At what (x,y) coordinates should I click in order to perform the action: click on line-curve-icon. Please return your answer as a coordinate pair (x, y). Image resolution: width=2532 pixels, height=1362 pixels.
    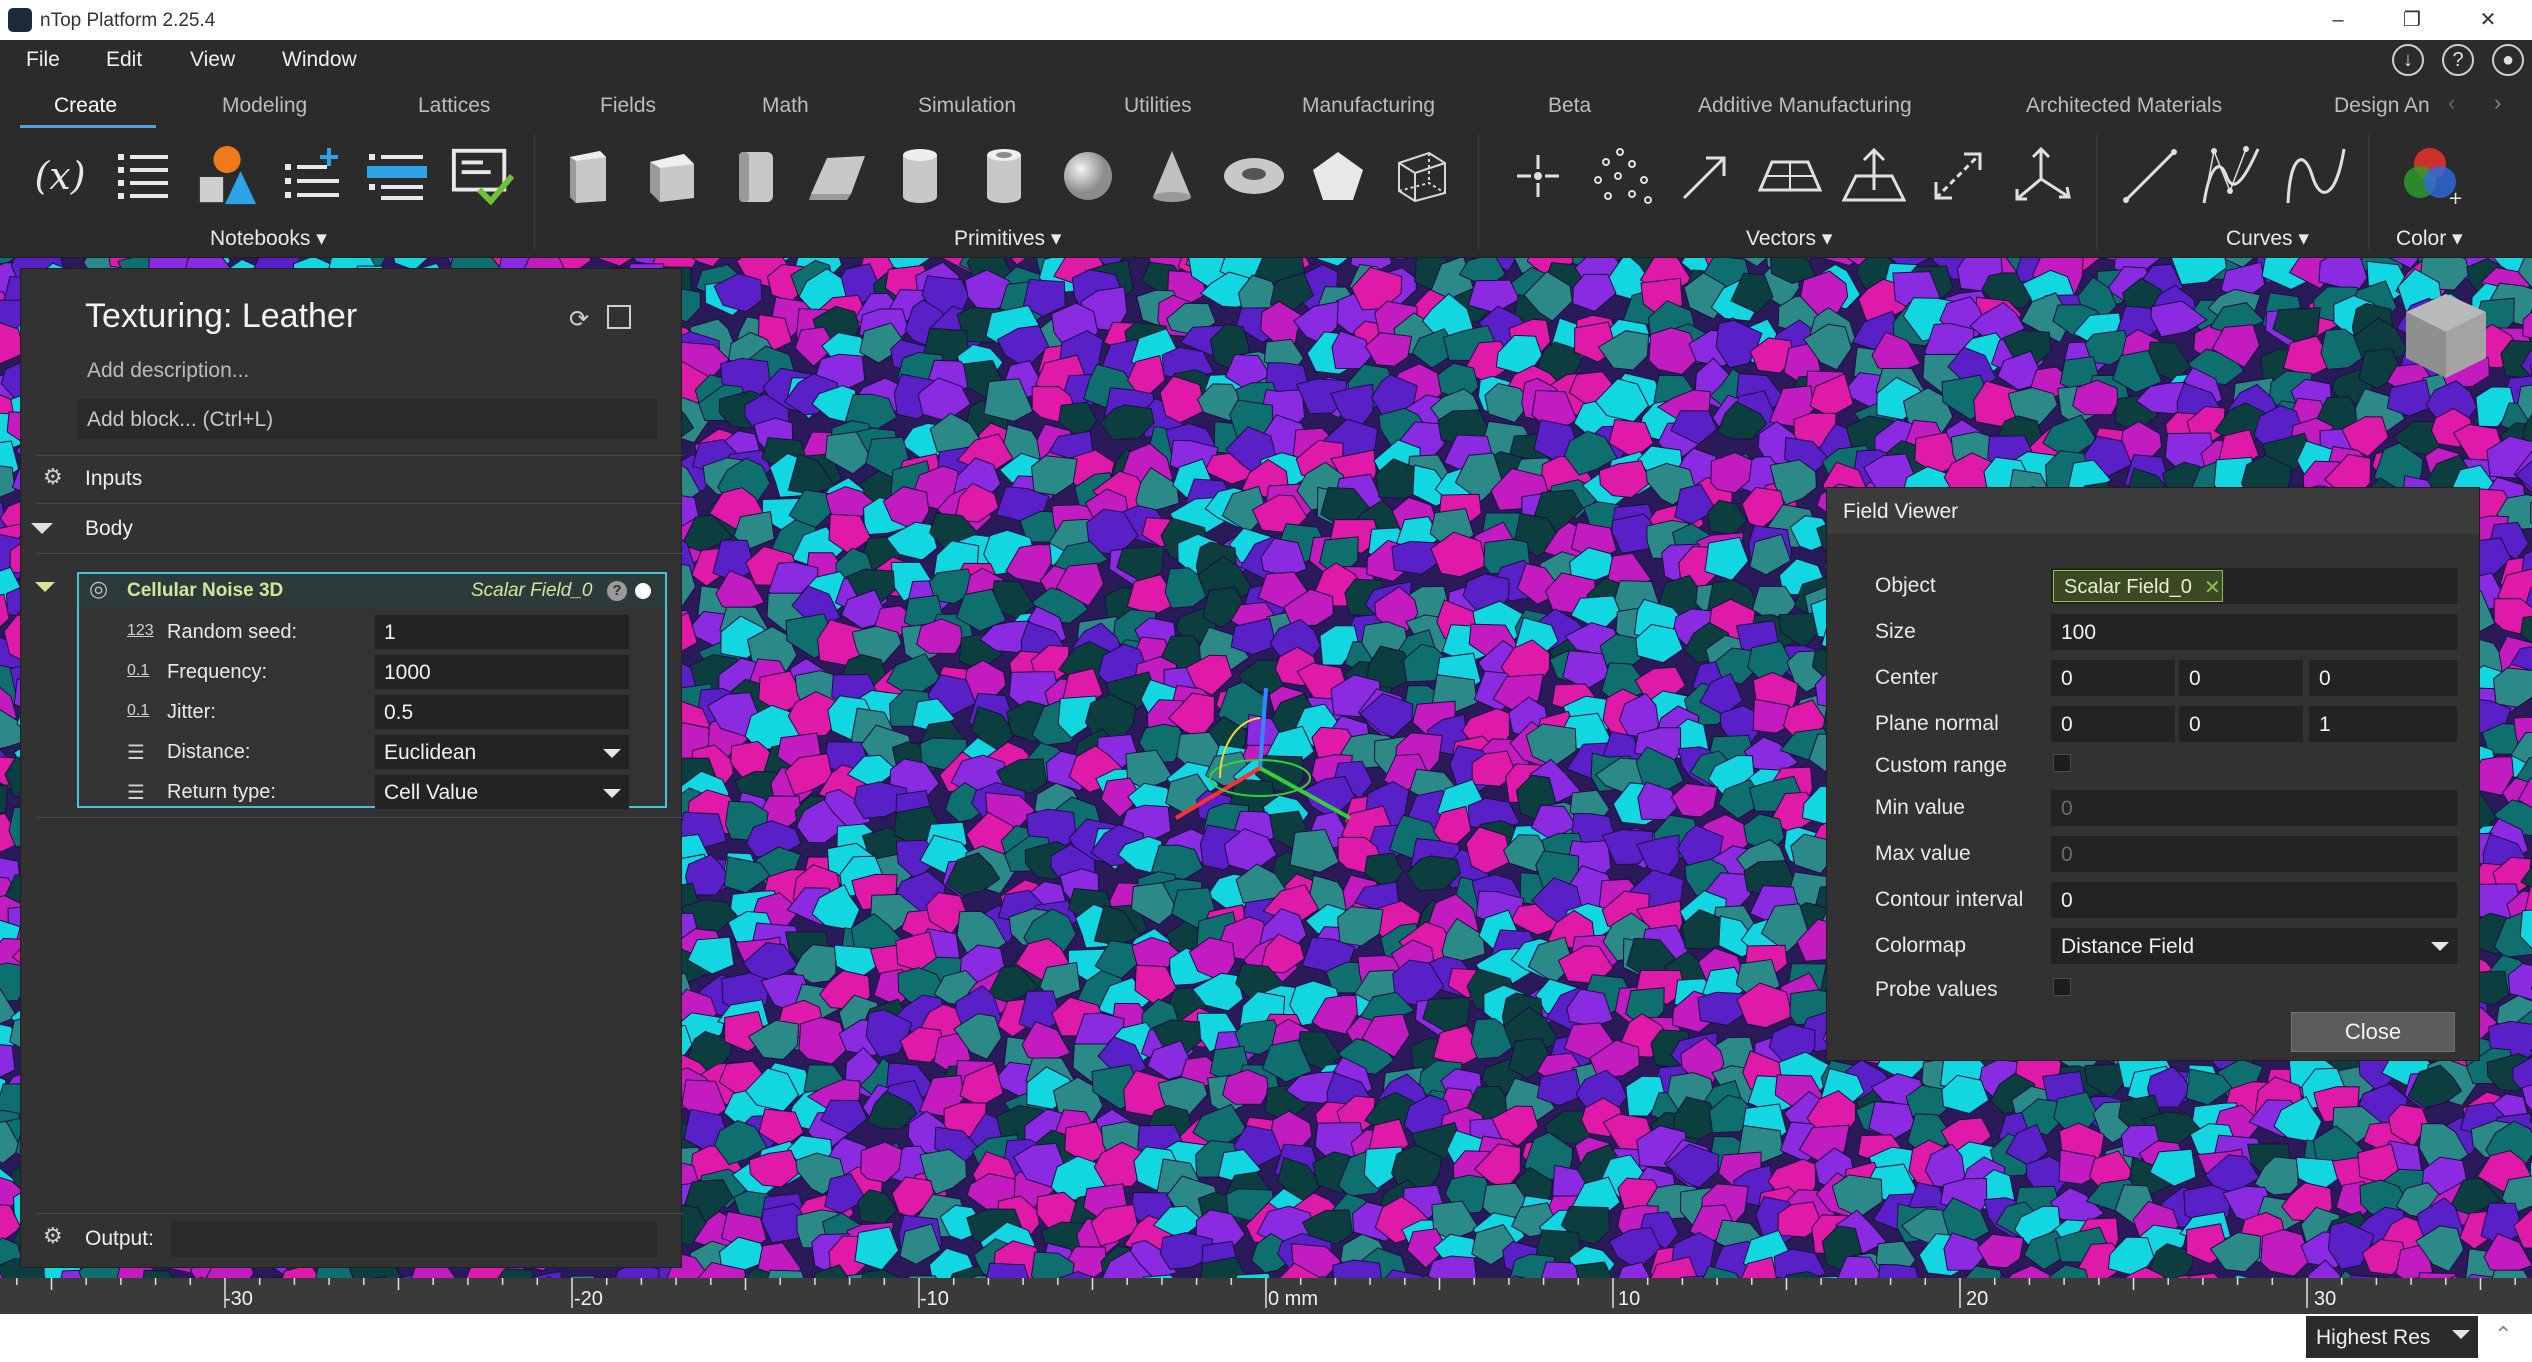
    Looking at the image, I should click on (2150, 176).